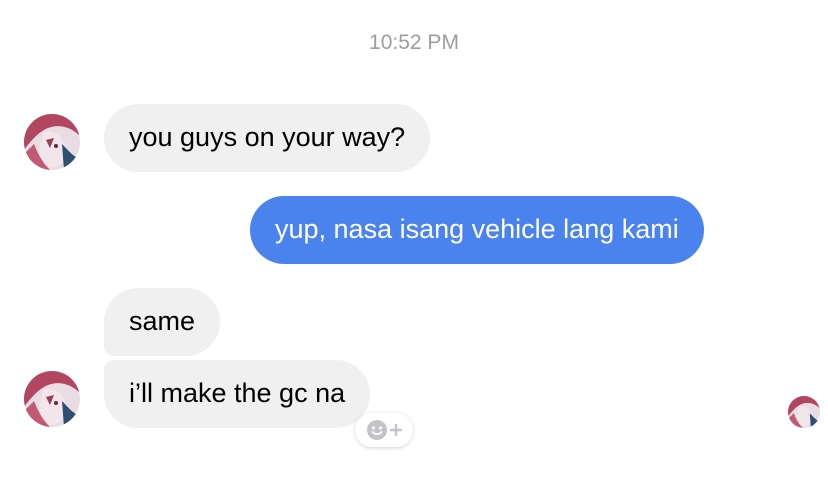  I want to click on outgoing-message-bubble: yup, nasa isang vehicle lang kami, so click(477, 230).